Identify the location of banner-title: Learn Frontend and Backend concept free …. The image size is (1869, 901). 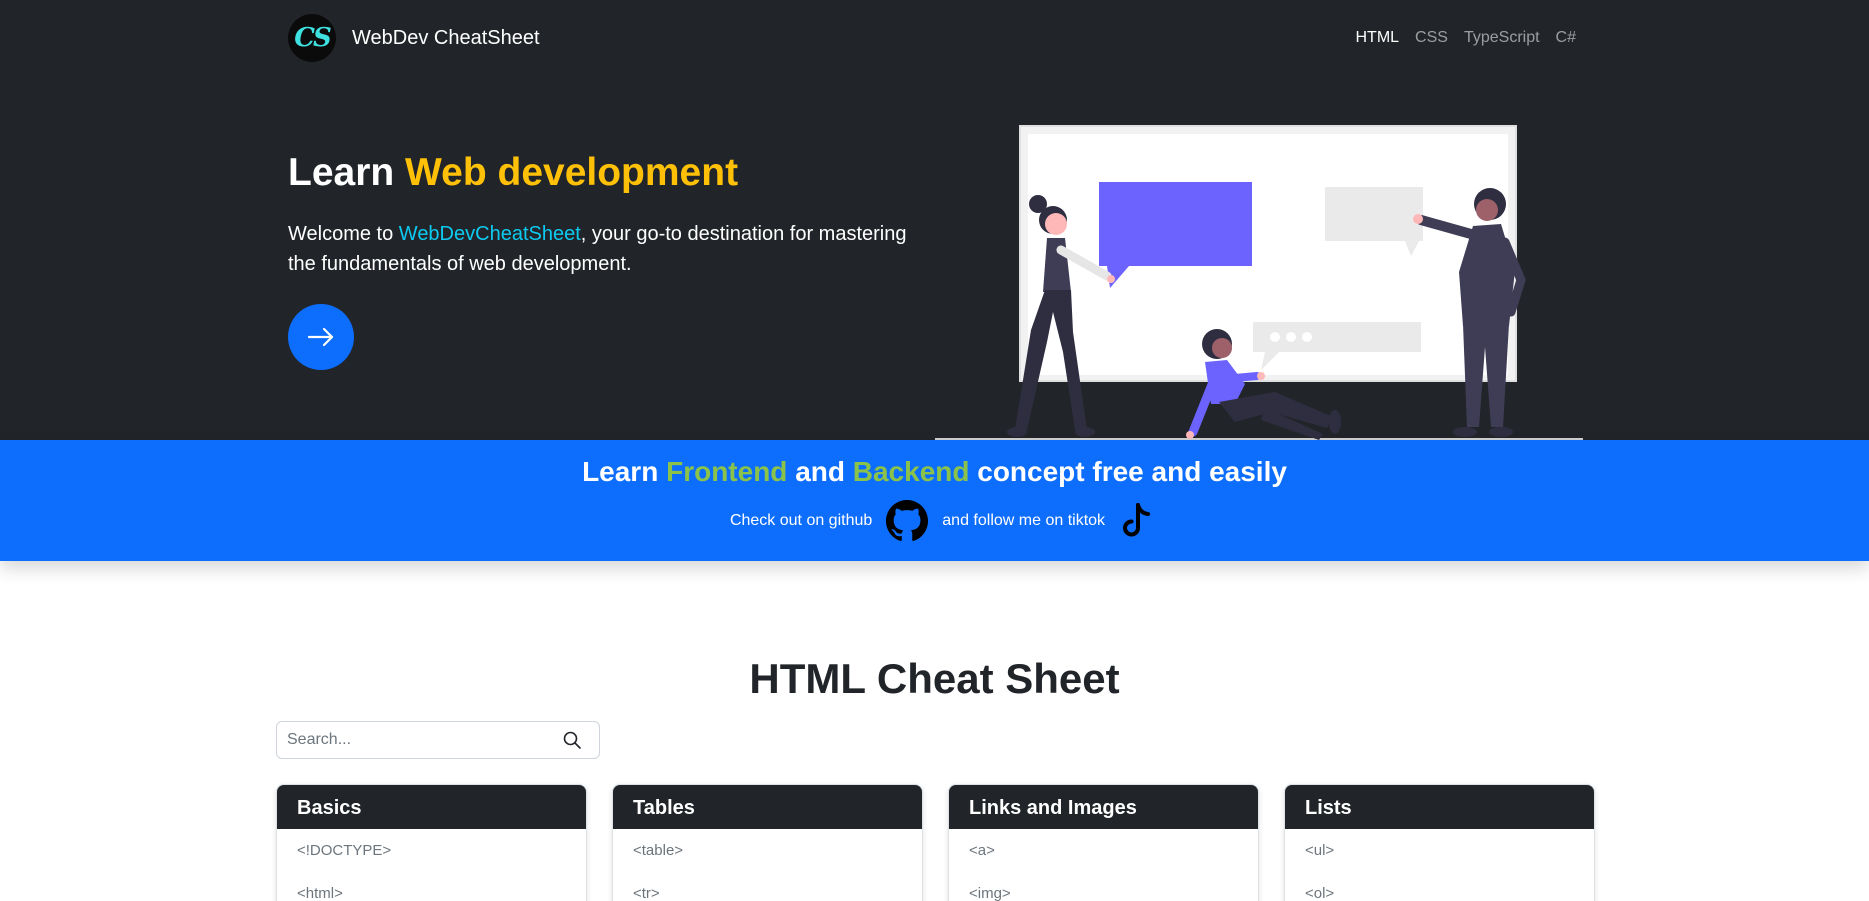
(934, 472).